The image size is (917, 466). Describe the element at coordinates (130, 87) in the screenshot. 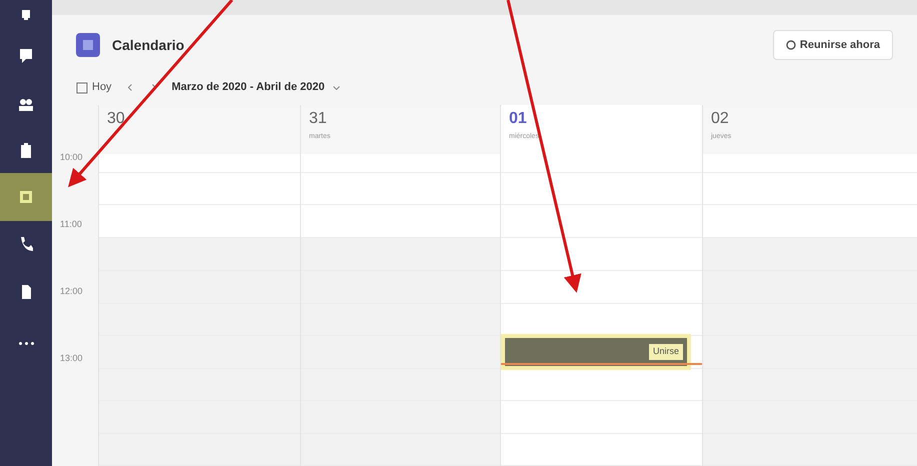

I see `chevron-left-icon` at that location.